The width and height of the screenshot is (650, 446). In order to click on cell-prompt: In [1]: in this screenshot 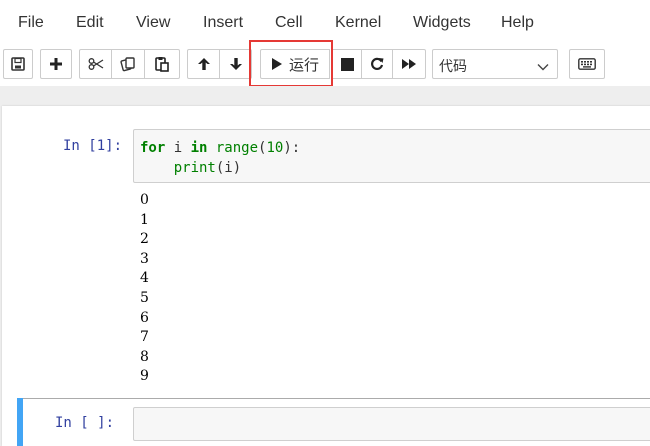, I will do `click(93, 146)`.